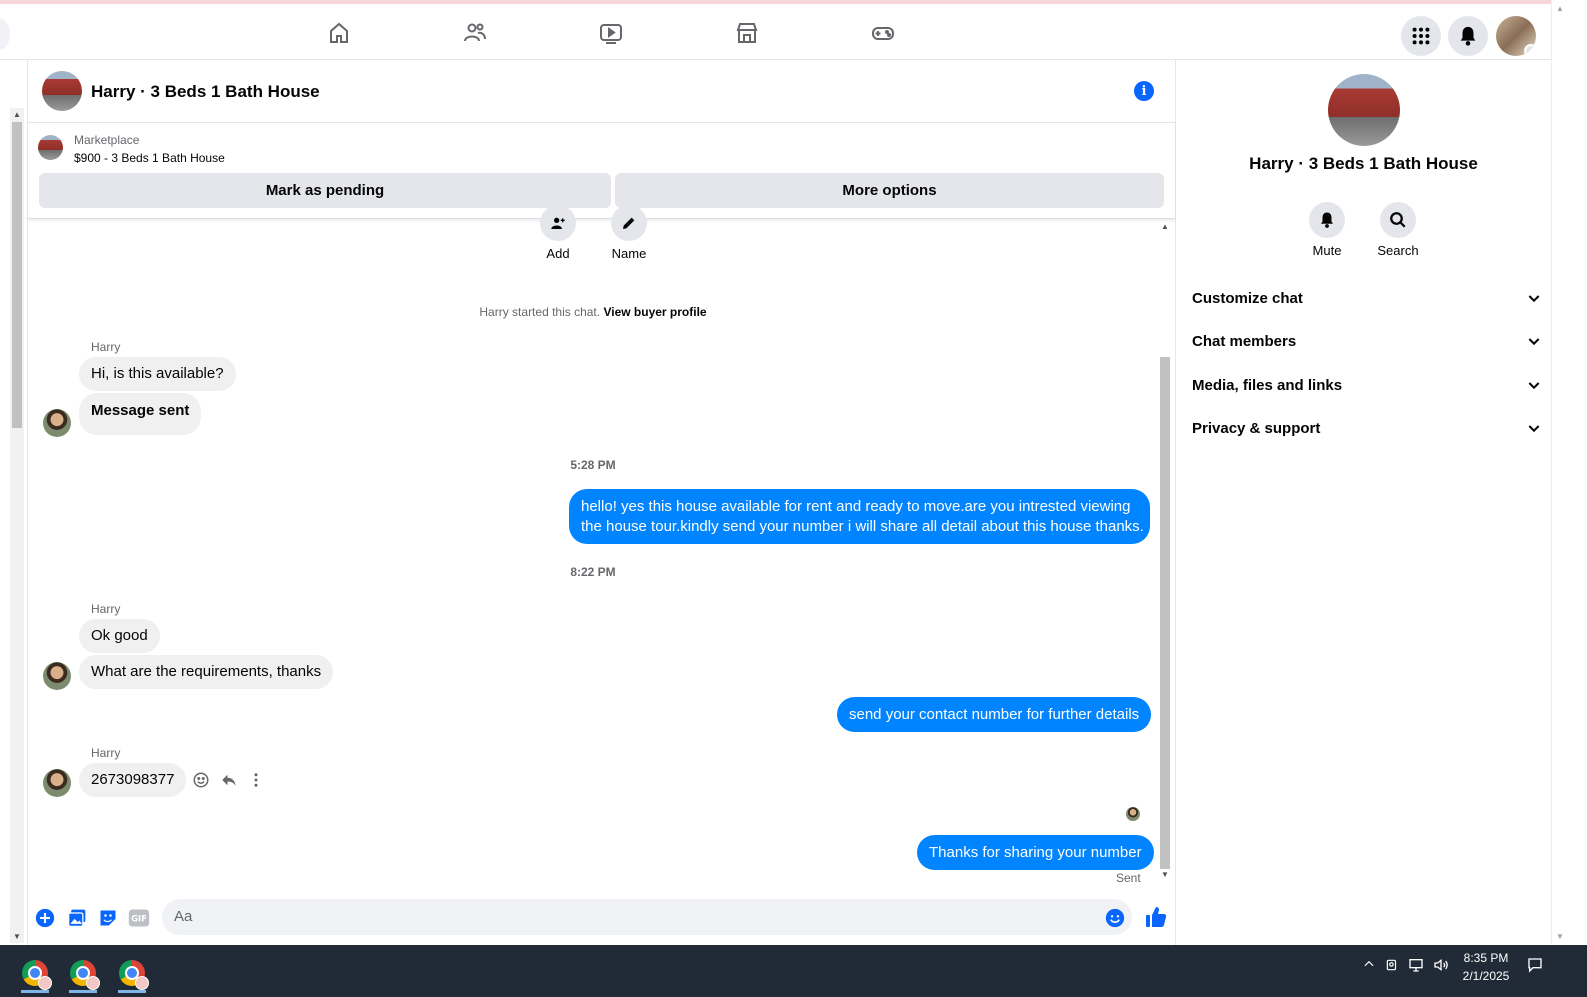 The image size is (1587, 997). Describe the element at coordinates (1367, 428) in the screenshot. I see `privacy-support-section: Privacy & support` at that location.